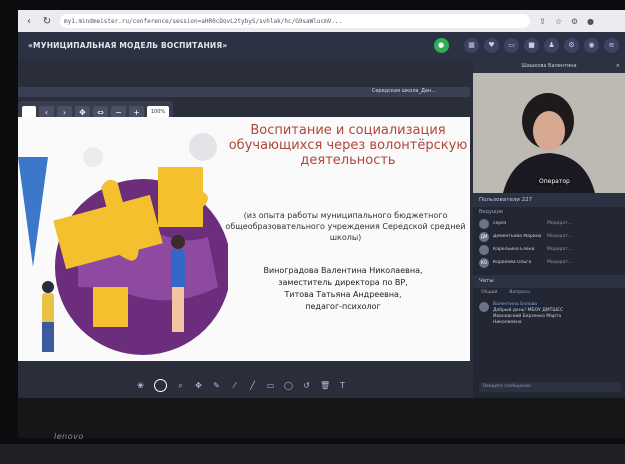 The width and height of the screenshot is (625, 464). Describe the element at coordinates (288, 385) in the screenshot. I see `ellipse-icon: ◯` at that location.